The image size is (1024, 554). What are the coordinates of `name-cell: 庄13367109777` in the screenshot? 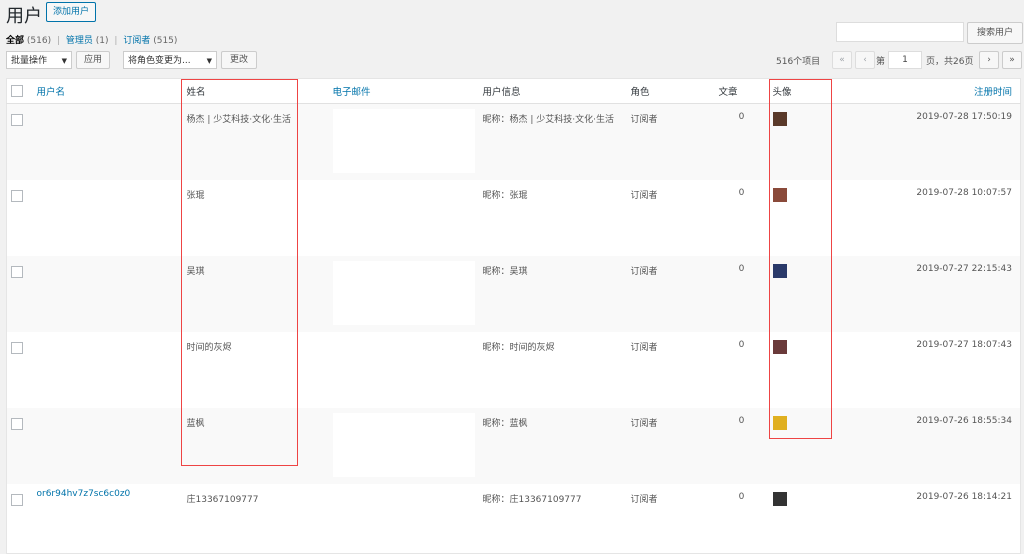 It's located at (222, 500).